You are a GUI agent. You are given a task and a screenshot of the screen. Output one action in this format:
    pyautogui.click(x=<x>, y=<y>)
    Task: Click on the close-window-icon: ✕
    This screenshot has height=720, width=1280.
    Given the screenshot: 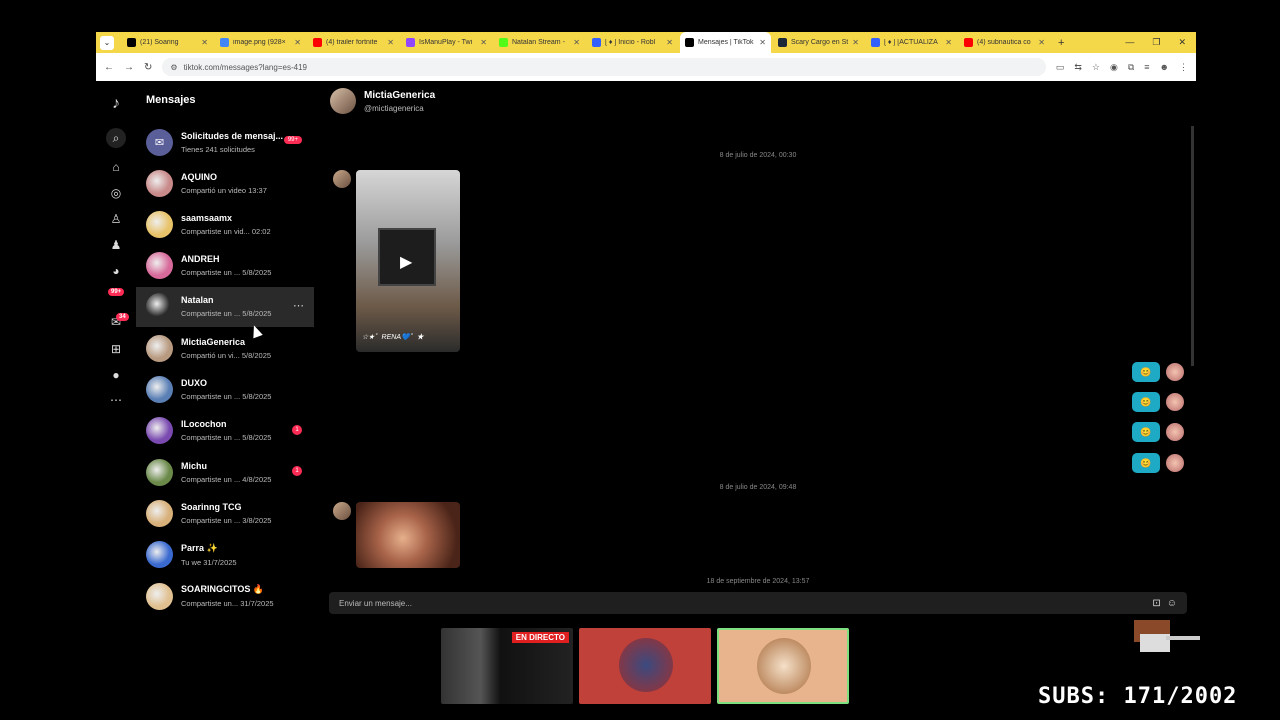 What is the action you would take?
    pyautogui.click(x=1182, y=42)
    